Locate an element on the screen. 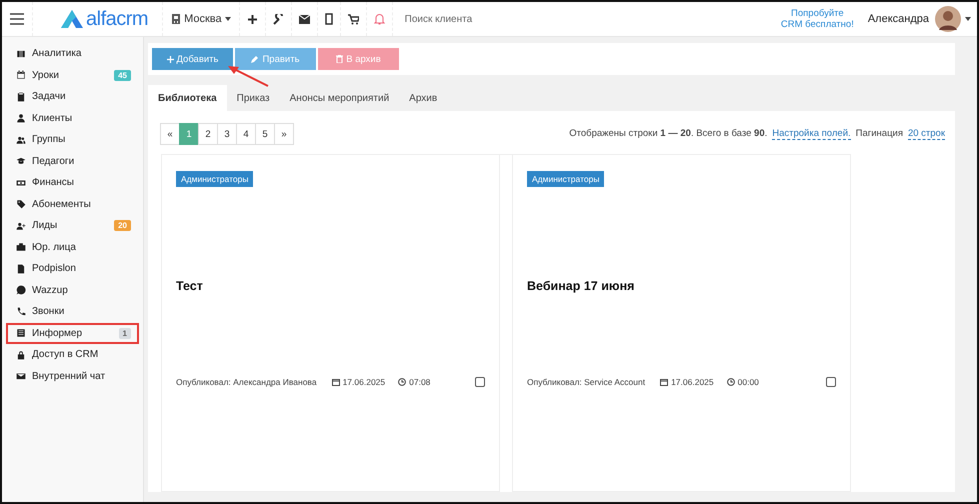  count-badge: 20 is located at coordinates (122, 226).